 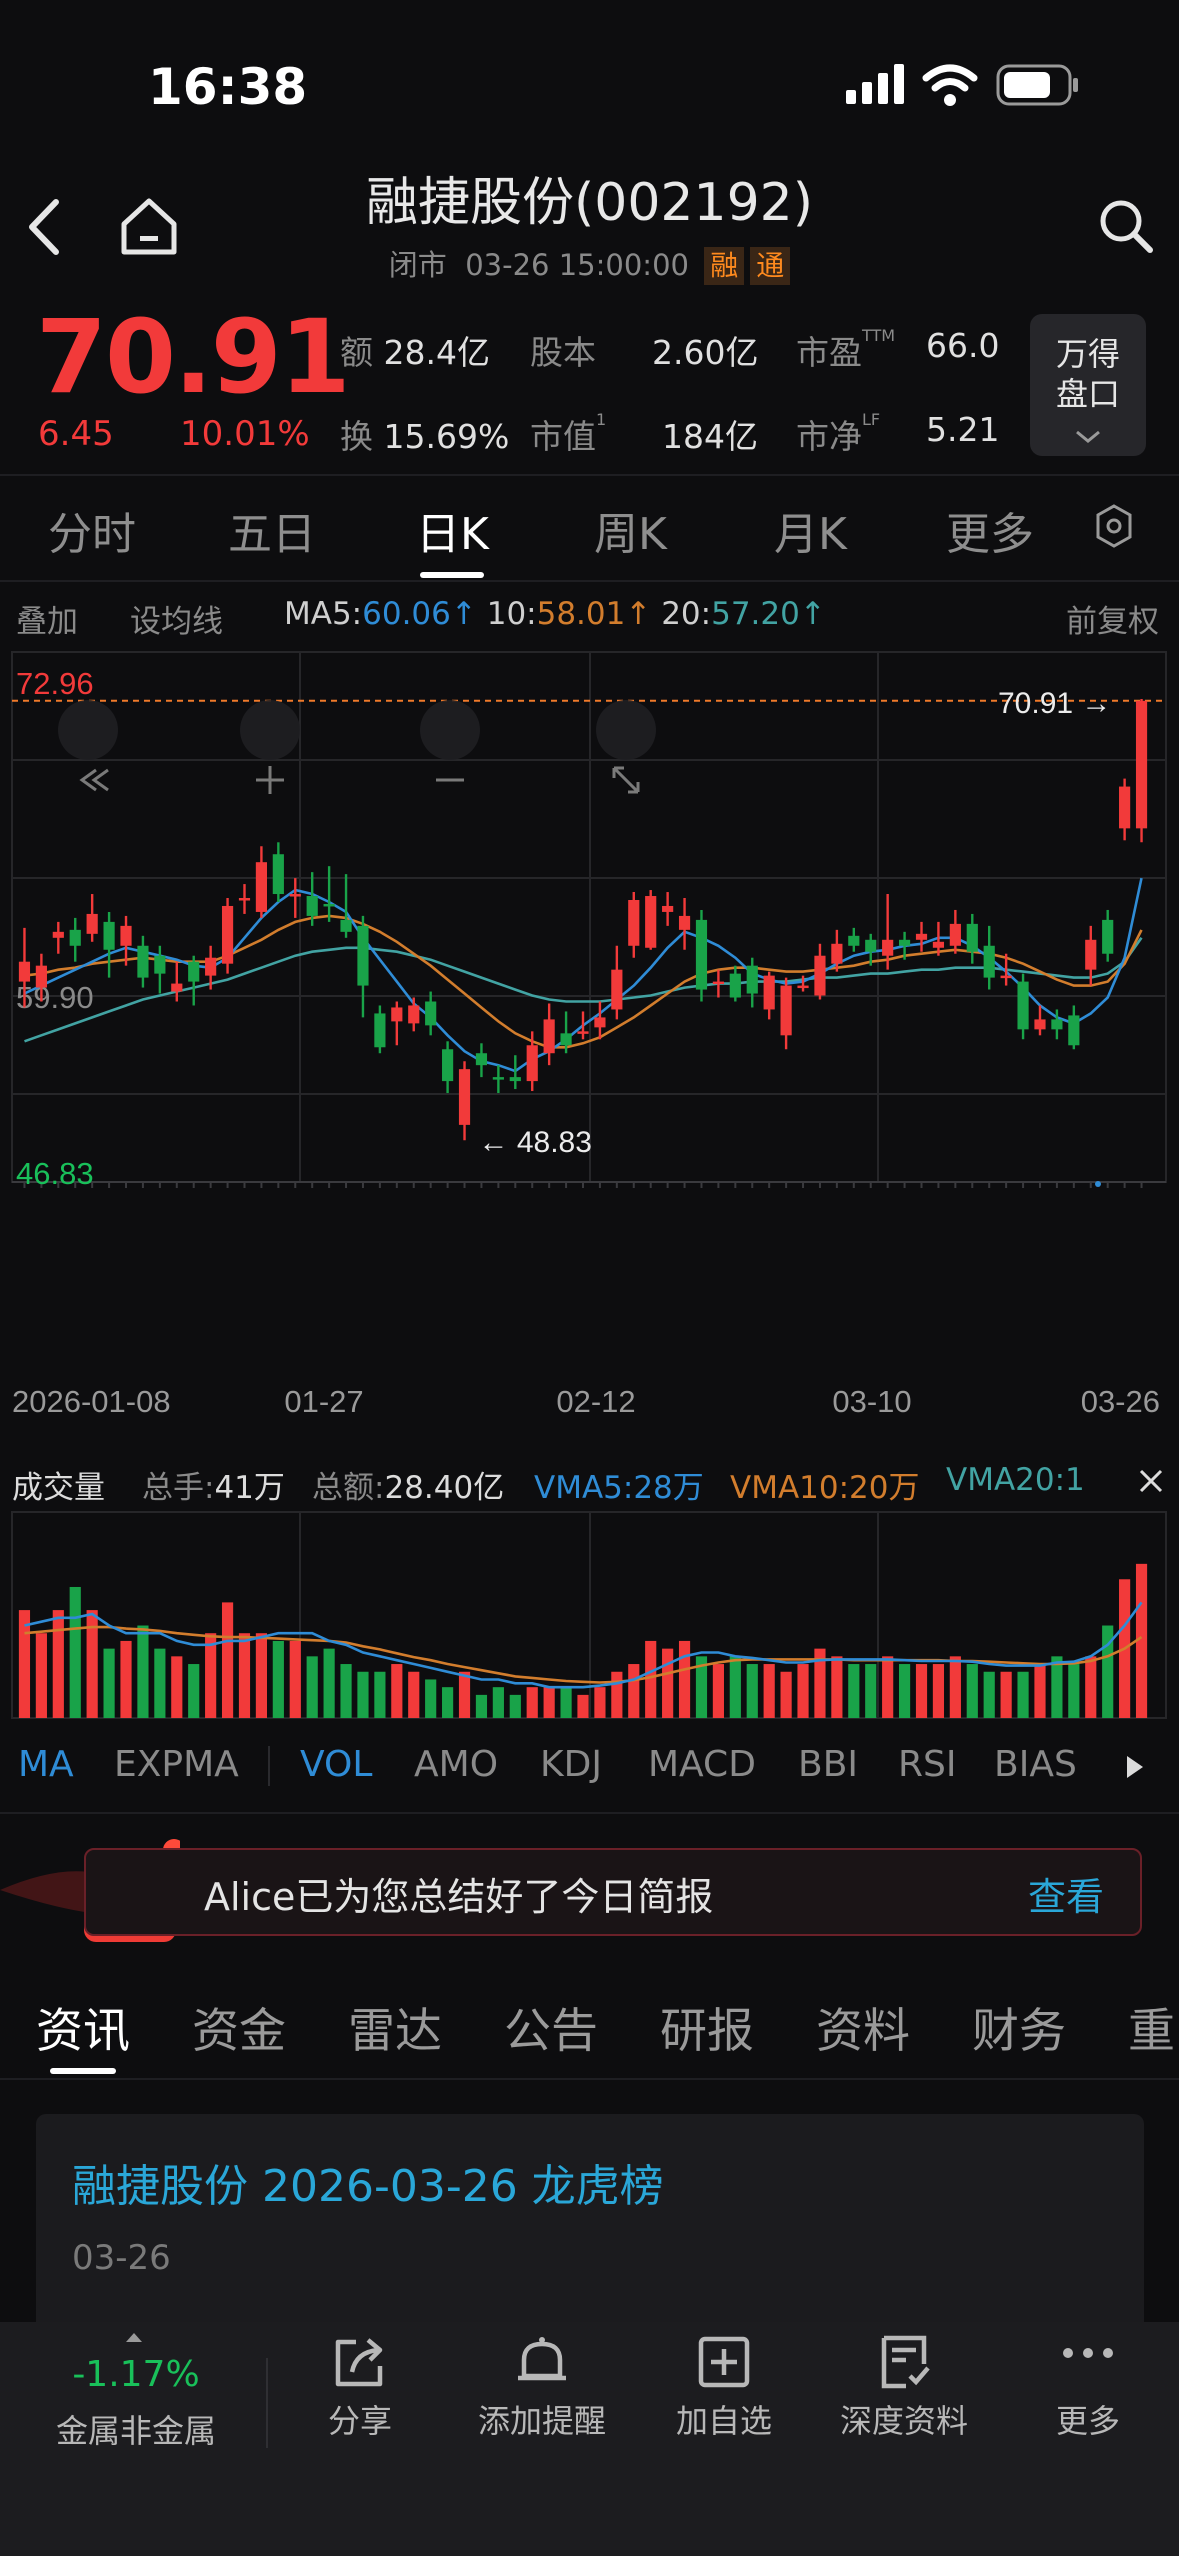 What do you see at coordinates (589, 537) in the screenshot?
I see `period-tabs: 分时 五日 日K 周K 月K 更多` at bounding box center [589, 537].